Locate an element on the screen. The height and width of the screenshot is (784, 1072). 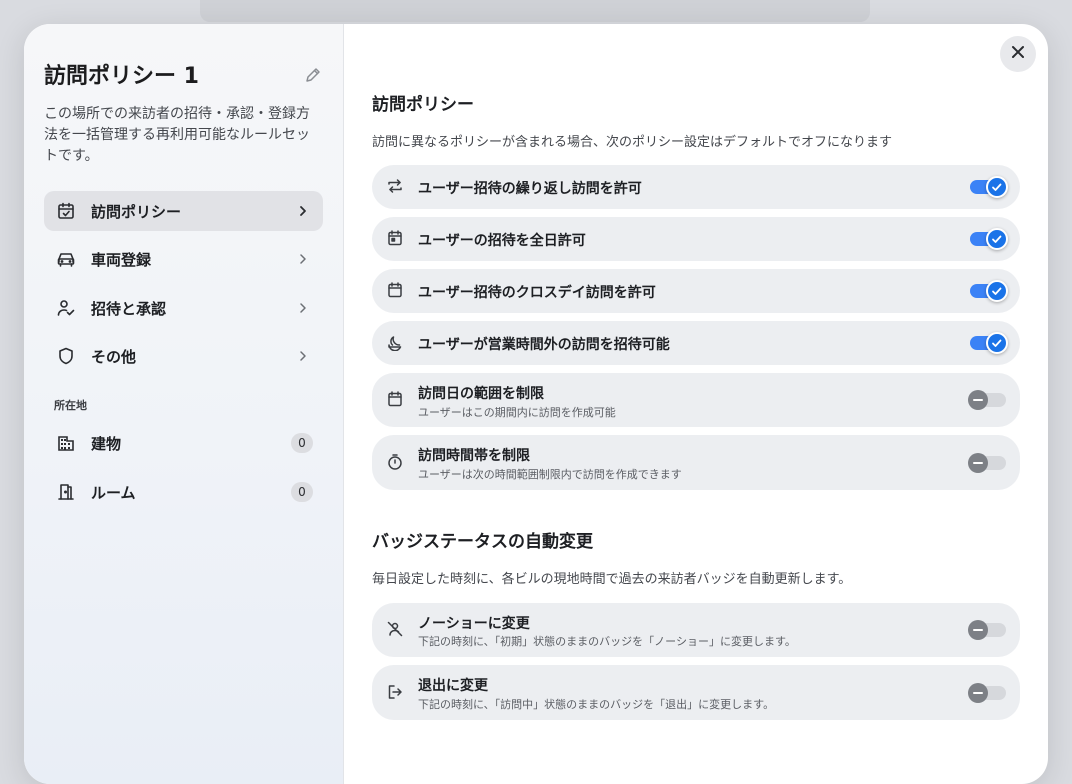
policy-row-label: 訪問日の範囲を制限 is located at coordinates (481, 394).